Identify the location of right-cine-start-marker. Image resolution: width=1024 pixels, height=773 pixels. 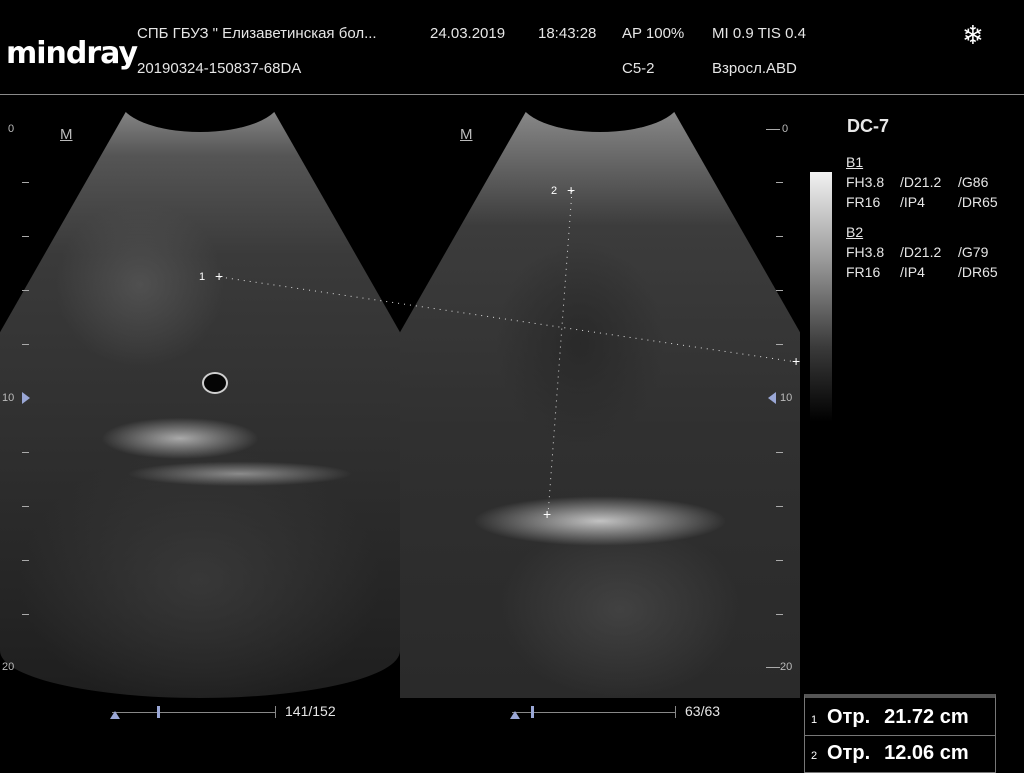
(515, 715).